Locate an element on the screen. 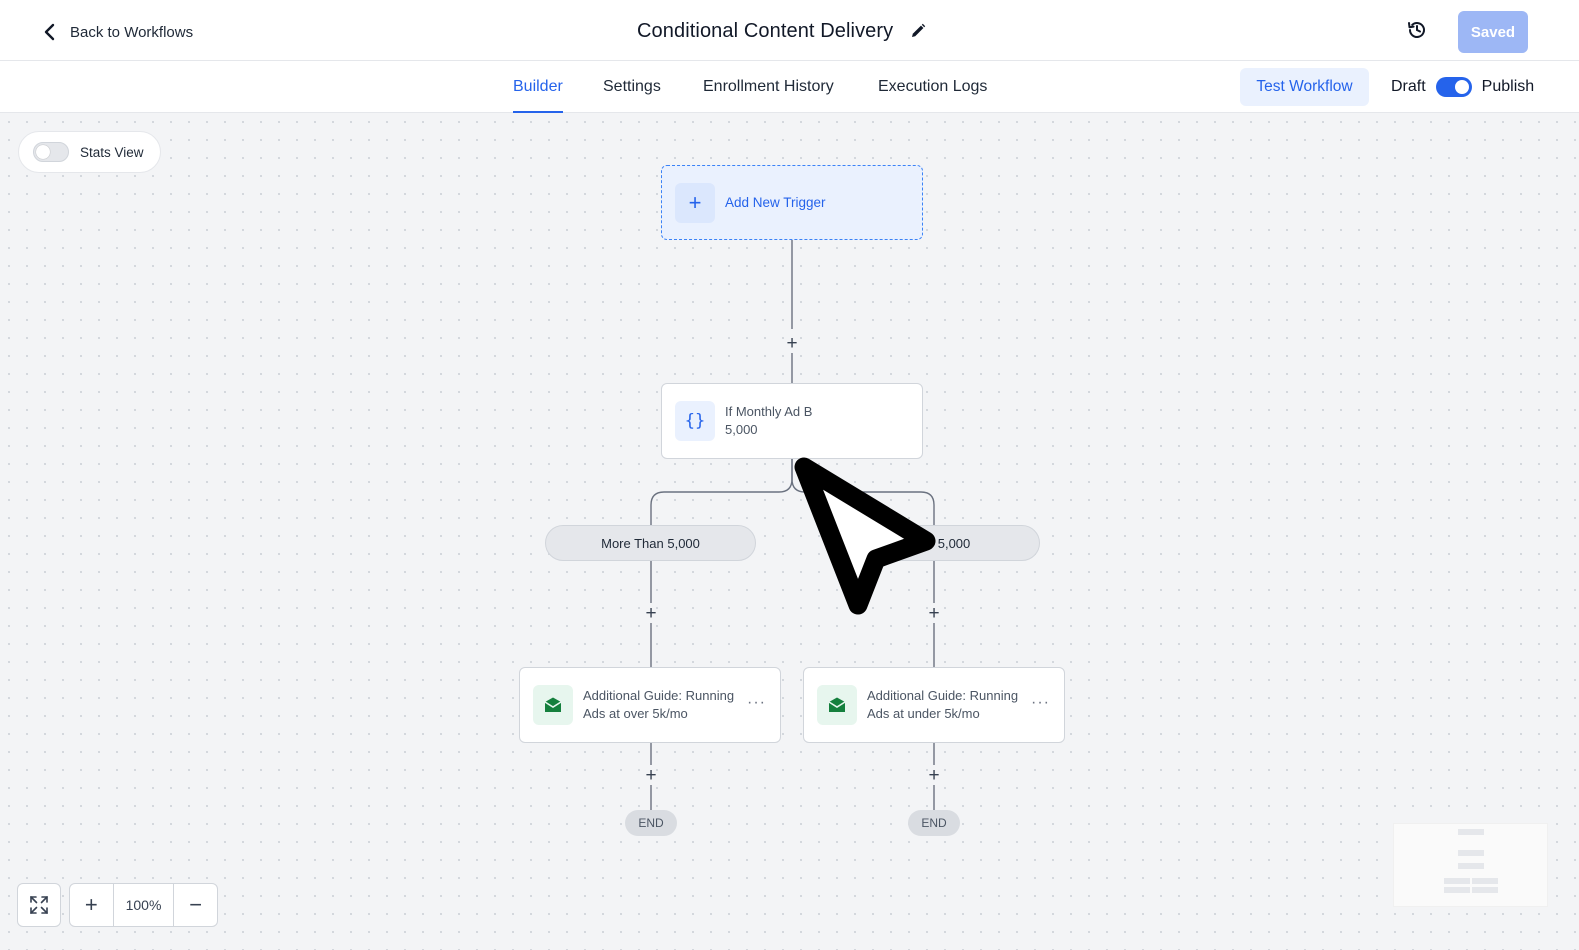 This screenshot has height=950, width=1579. zoom-out-button: − is located at coordinates (195, 905).